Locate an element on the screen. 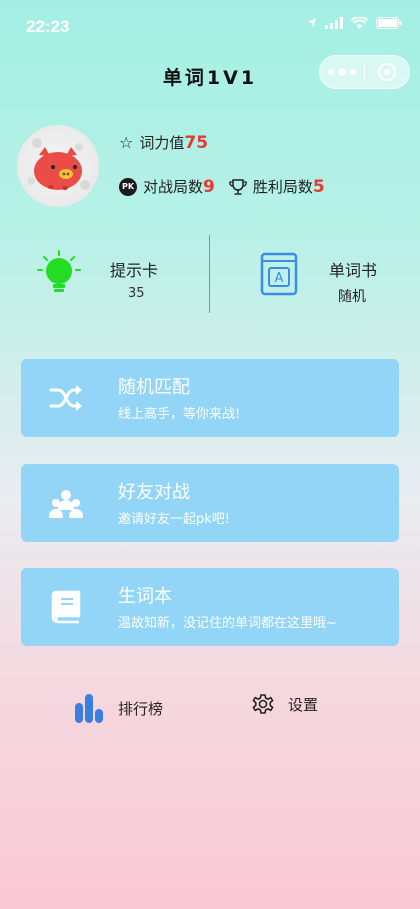 The height and width of the screenshot is (909, 420). vocab-score-value: 75 is located at coordinates (196, 142).